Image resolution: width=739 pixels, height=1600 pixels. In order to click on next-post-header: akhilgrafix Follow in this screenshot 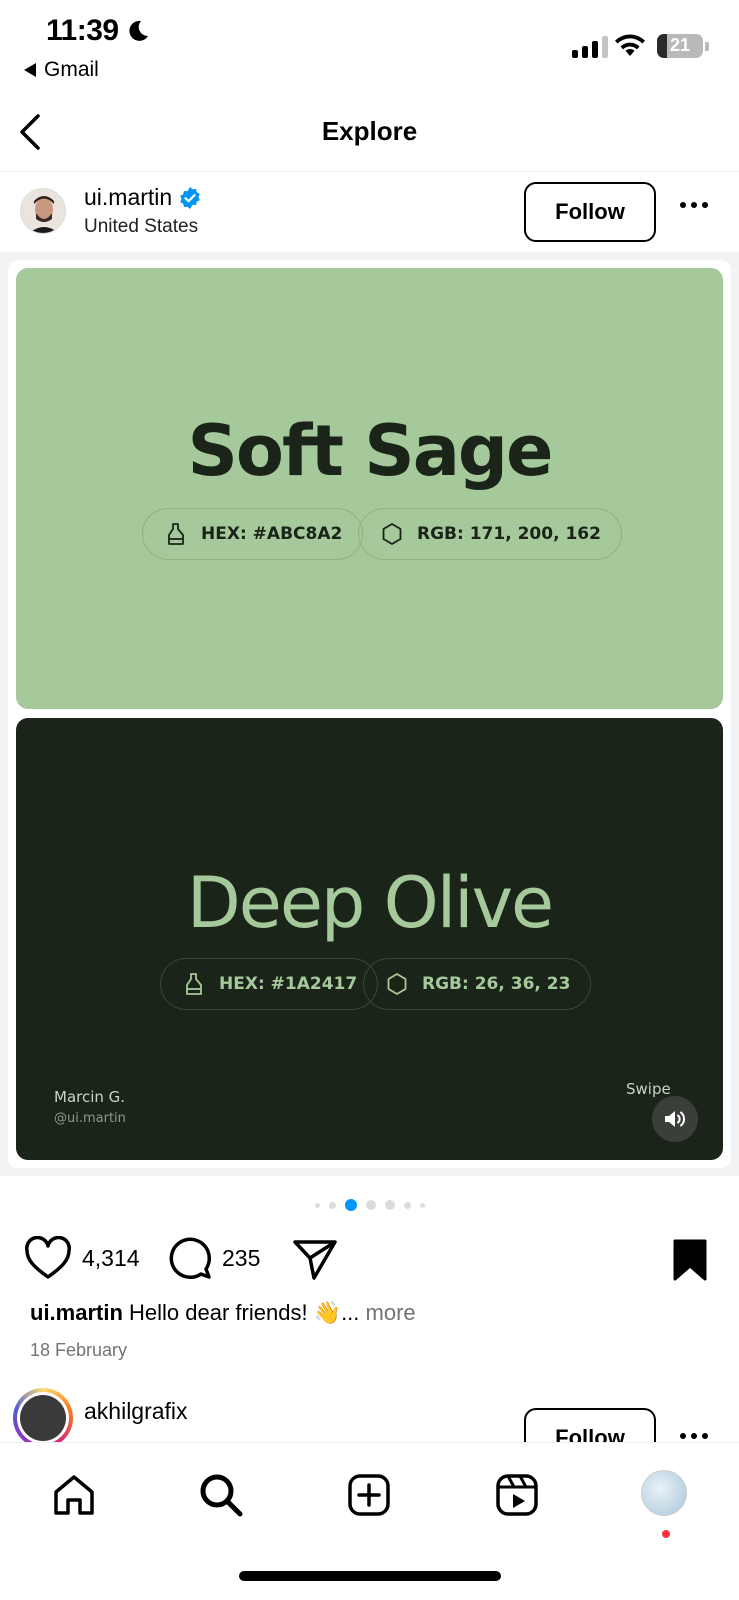, I will do `click(369, 1415)`.